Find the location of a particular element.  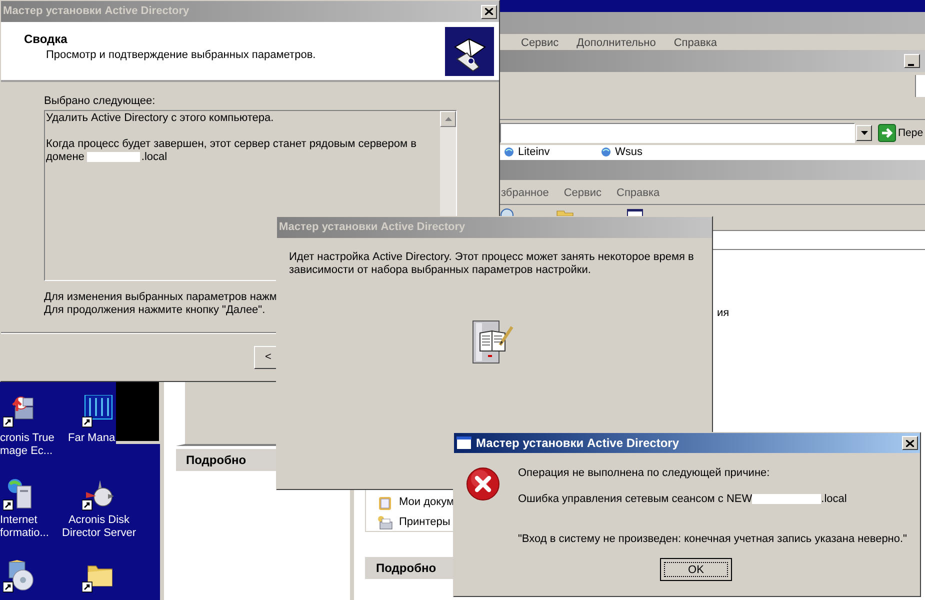

instruction-text: Для изменения выбранных параметров нажм Для продолжения нажмите кнопку "Далее". is located at coordinates (161, 304).